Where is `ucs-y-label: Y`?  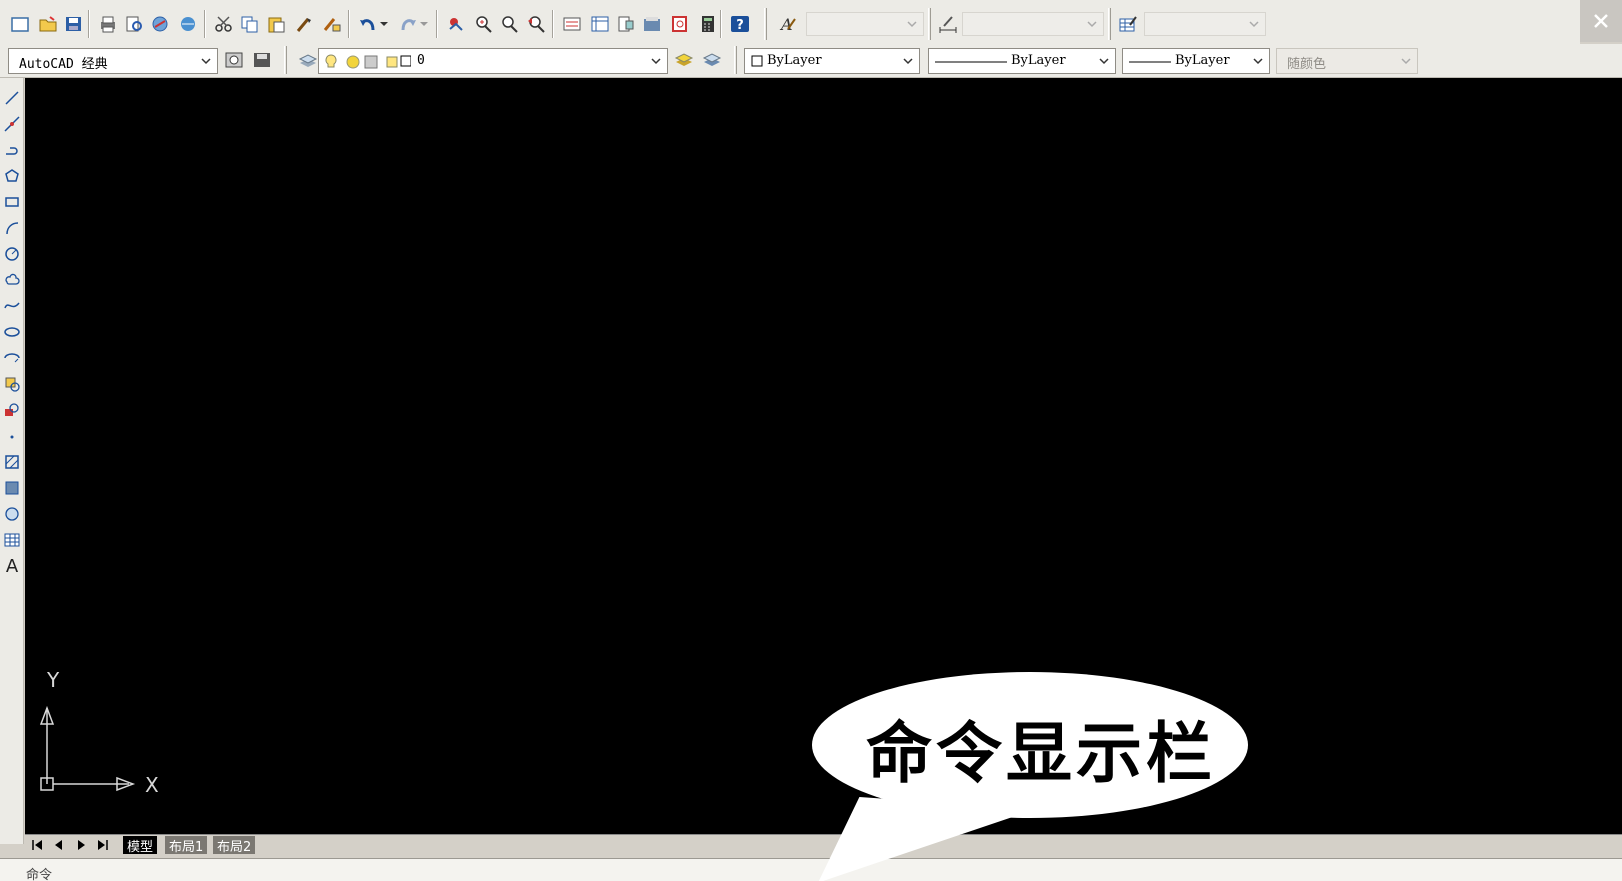 ucs-y-label: Y is located at coordinates (53, 680).